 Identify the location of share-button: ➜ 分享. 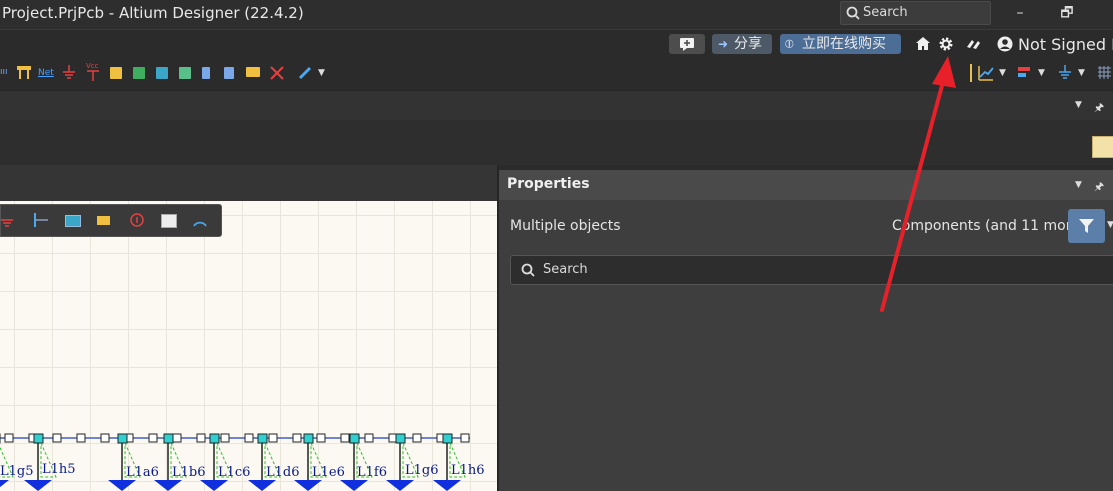
(742, 44).